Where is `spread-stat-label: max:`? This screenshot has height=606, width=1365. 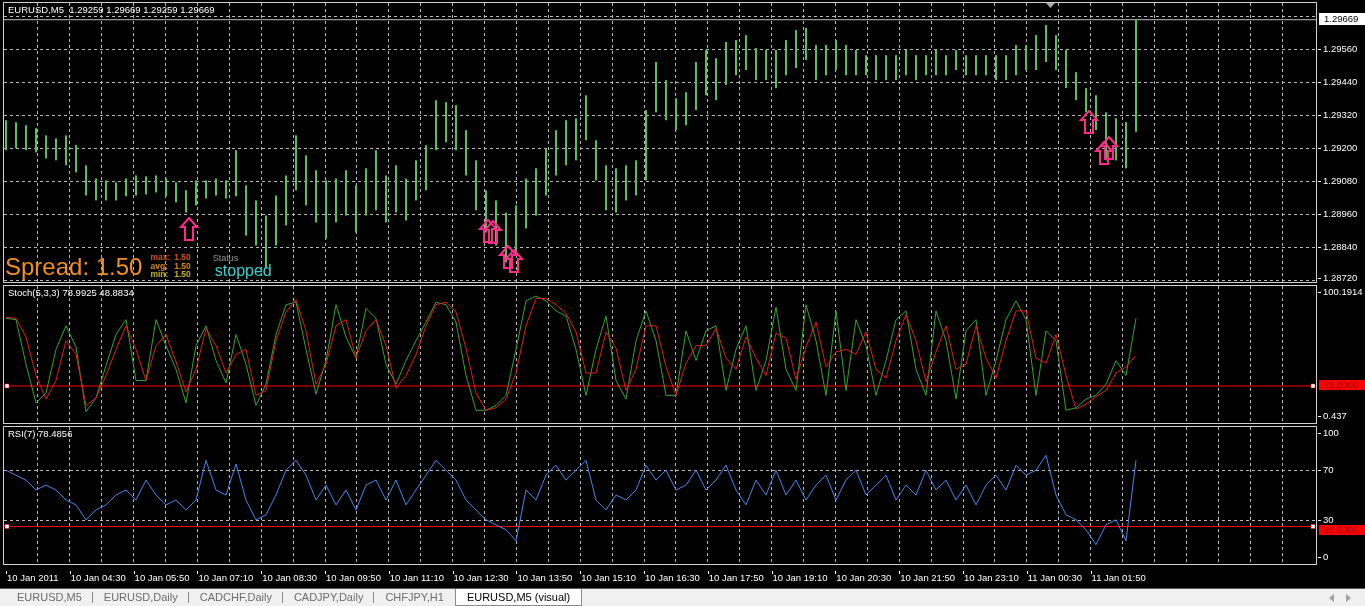
spread-stat-label: max: is located at coordinates (160, 257).